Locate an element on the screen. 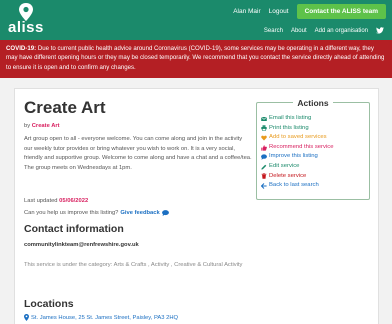 Image resolution: width=392 pixels, height=324 pixels. aliss-logo: aliss is located at coordinates (28, 20).